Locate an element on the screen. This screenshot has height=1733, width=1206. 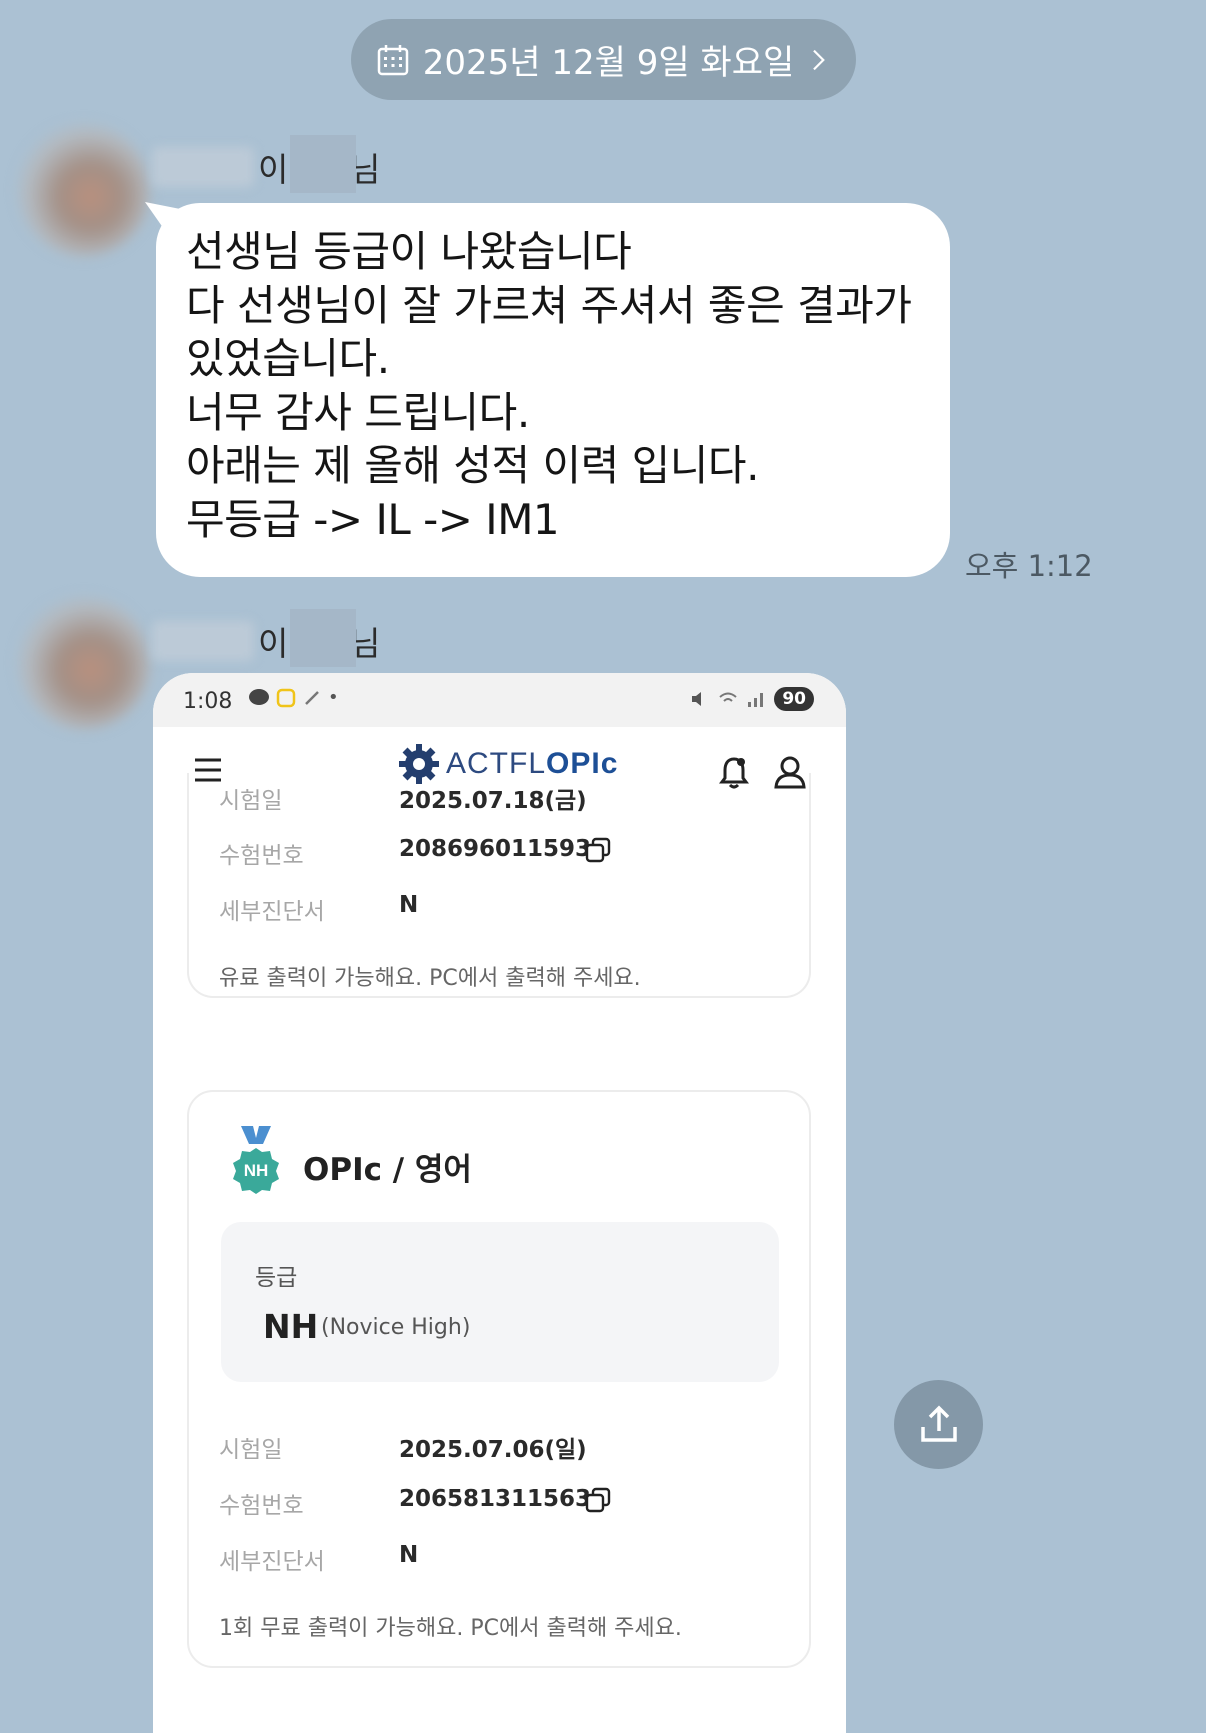
message-line: 아래는 제 올해 성적 이력 입니다. is located at coordinates (472, 465).